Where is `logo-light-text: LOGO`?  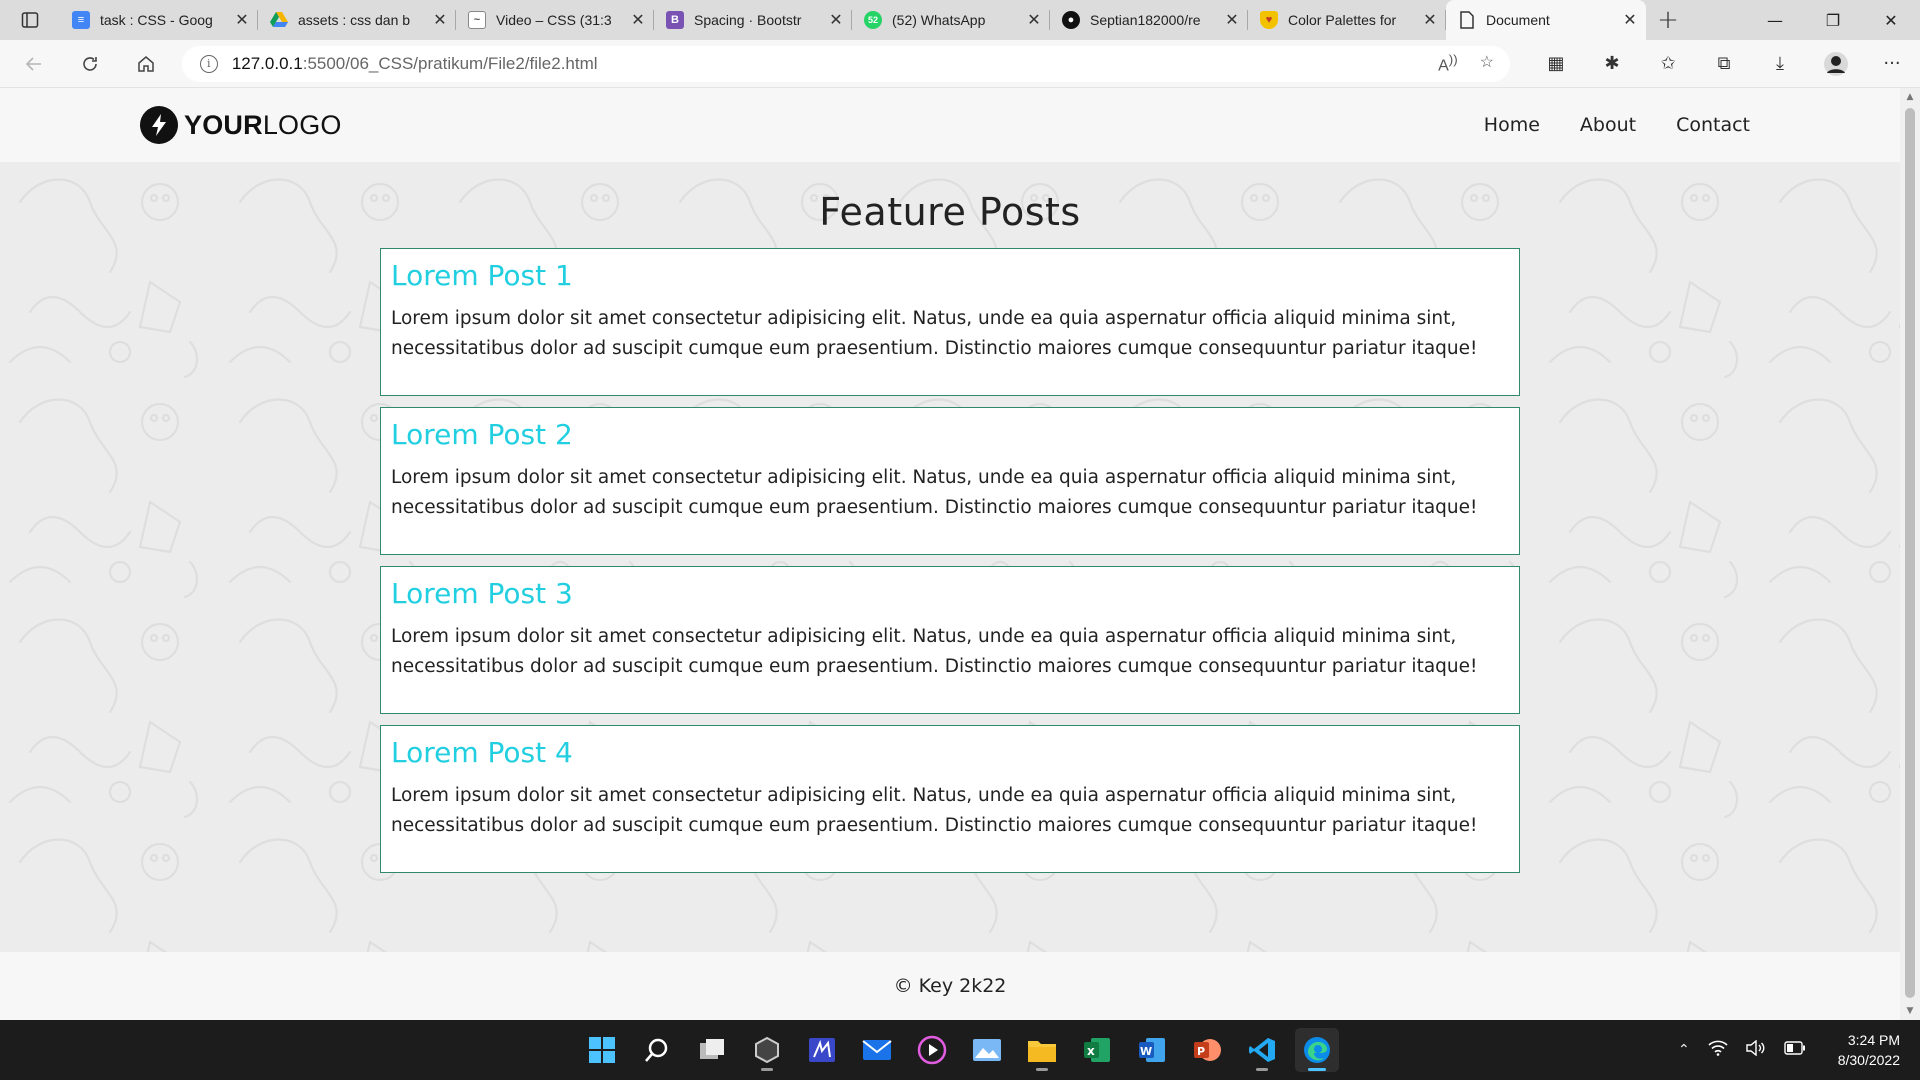
logo-light-text: LOGO is located at coordinates (302, 124).